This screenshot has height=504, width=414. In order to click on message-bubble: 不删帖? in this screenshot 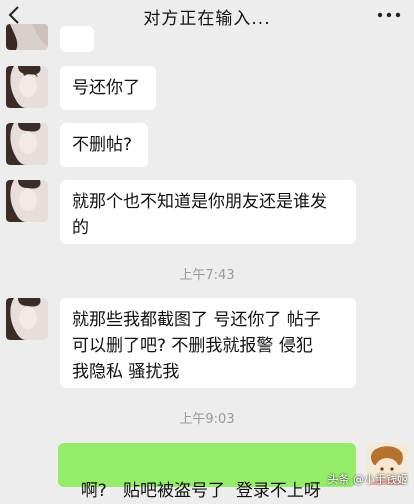, I will do `click(104, 145)`.